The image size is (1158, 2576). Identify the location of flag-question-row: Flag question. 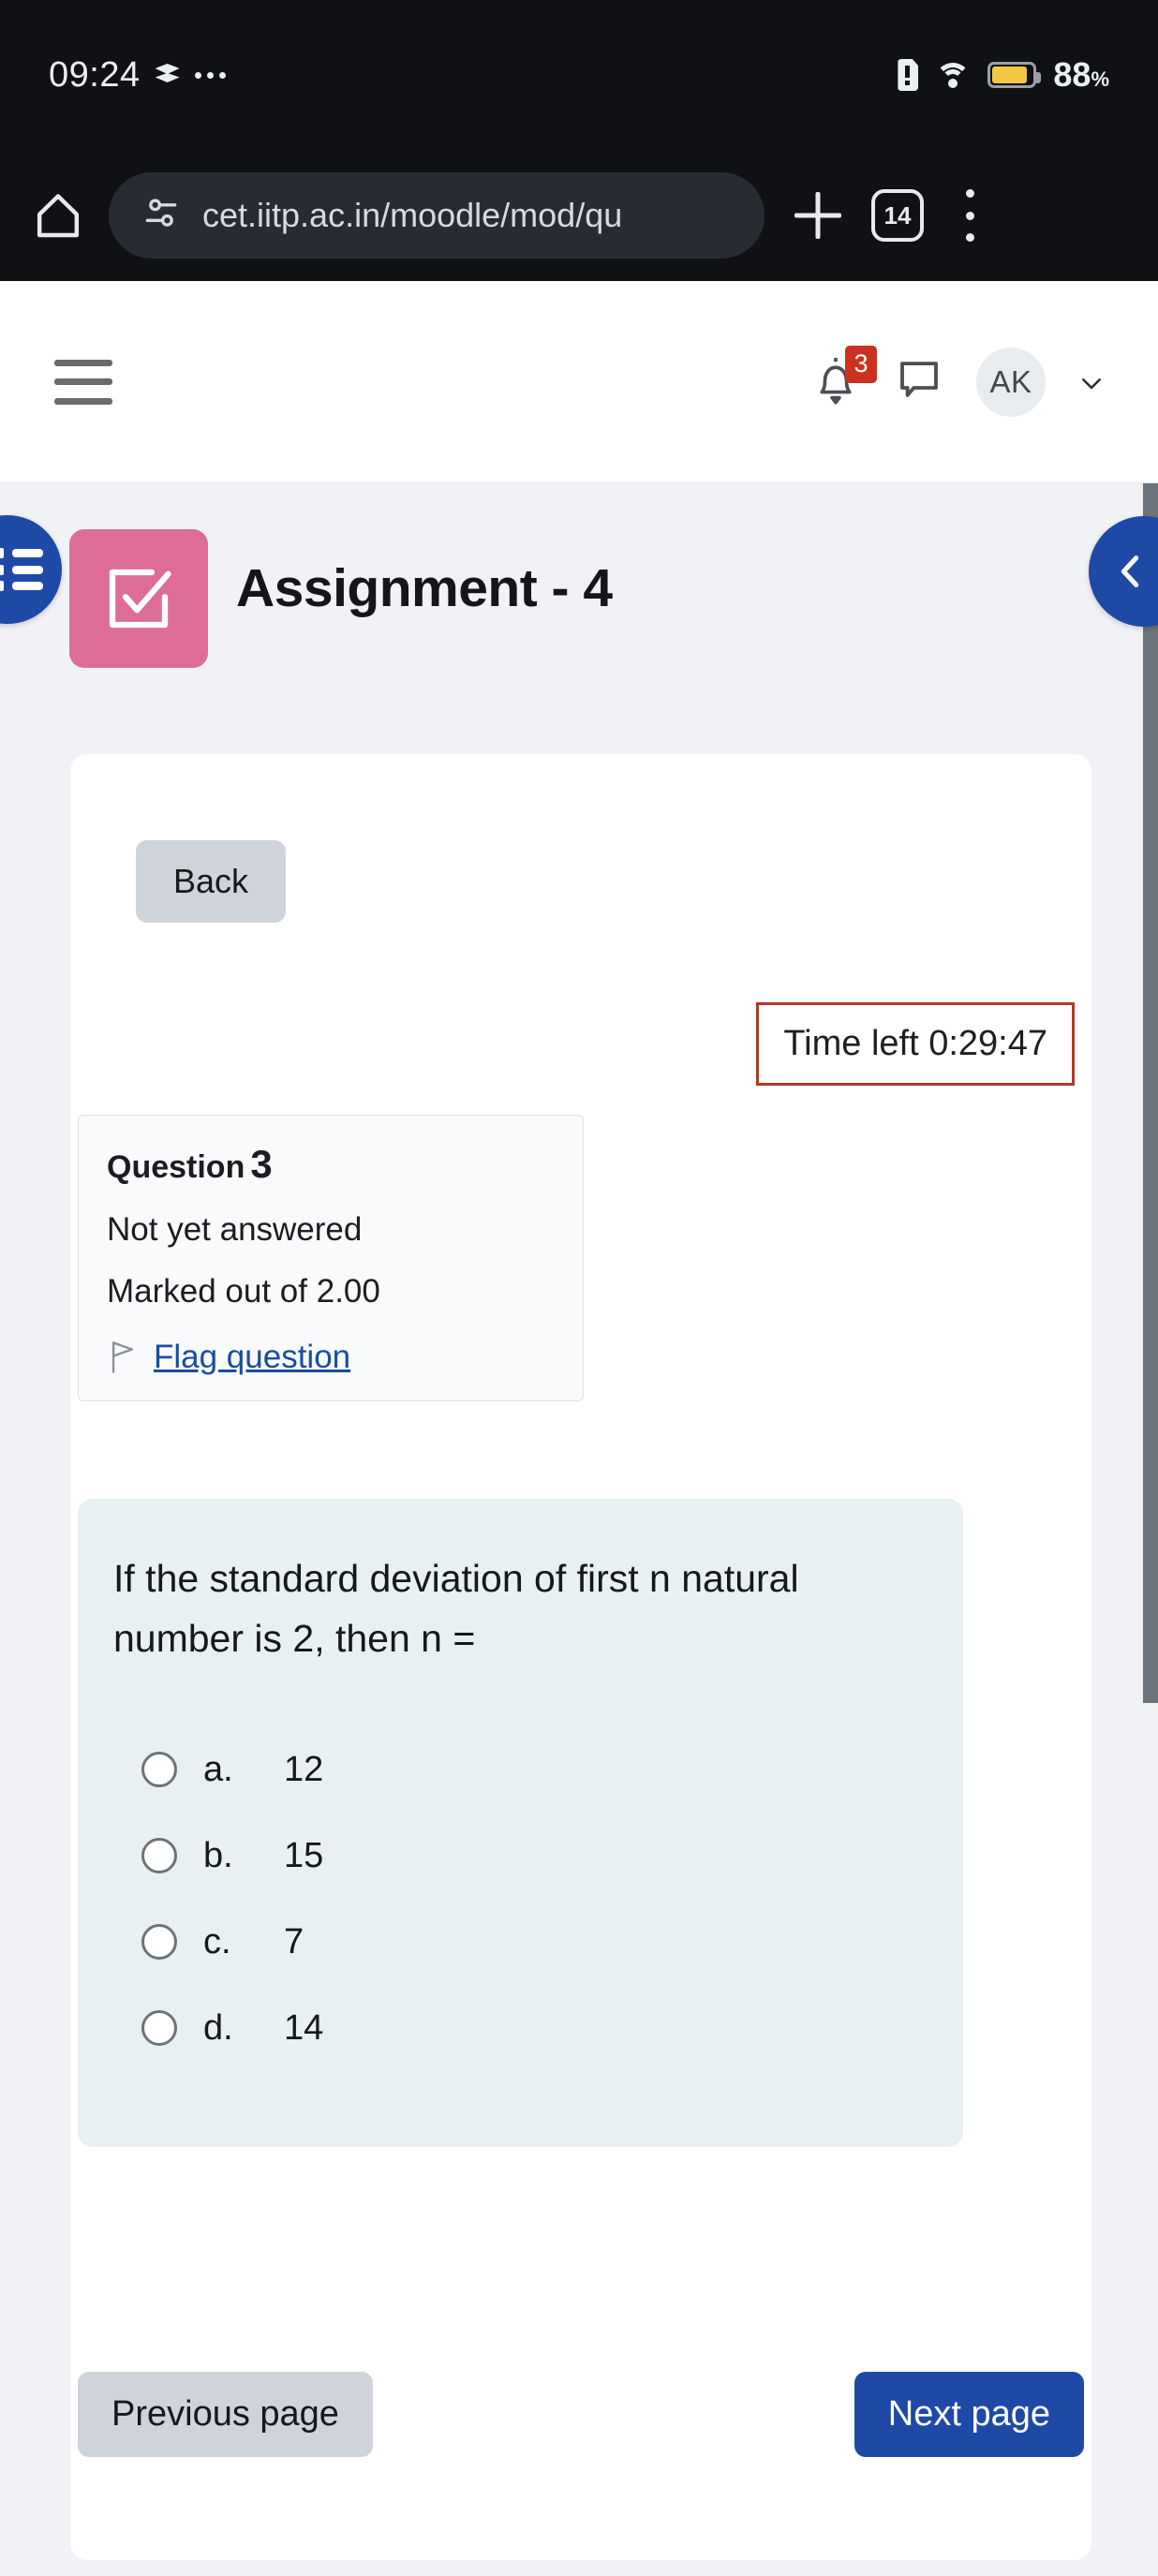
(345, 1357).